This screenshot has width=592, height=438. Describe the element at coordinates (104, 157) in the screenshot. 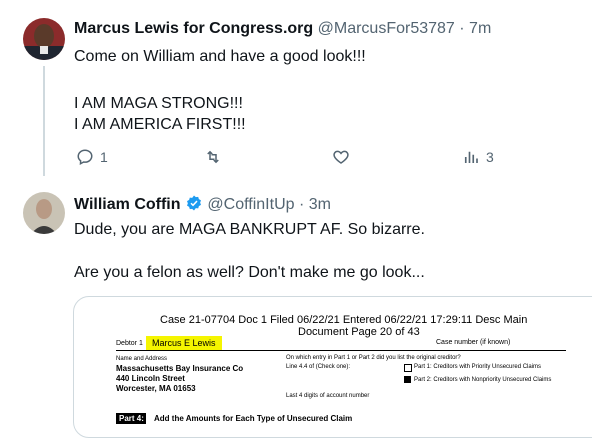

I see `reply-count: 1` at that location.